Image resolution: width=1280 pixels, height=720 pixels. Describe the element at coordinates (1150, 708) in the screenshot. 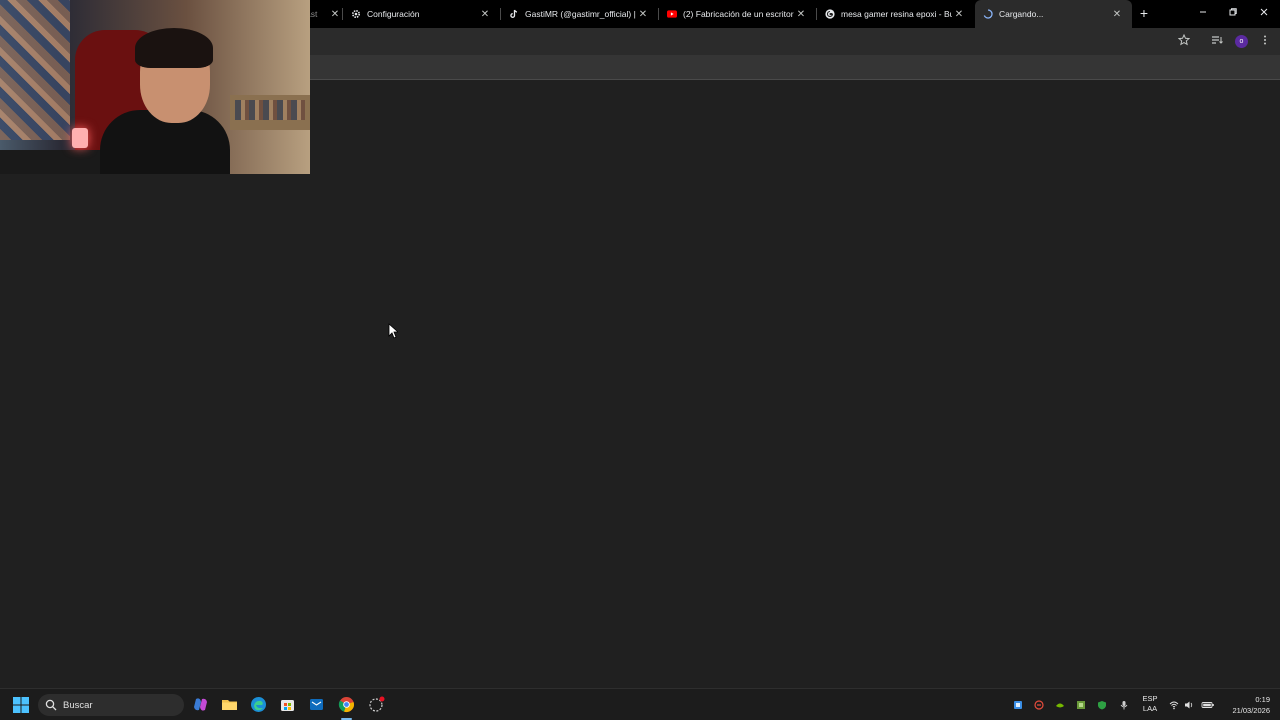

I see `language-line2: LAA` at that location.